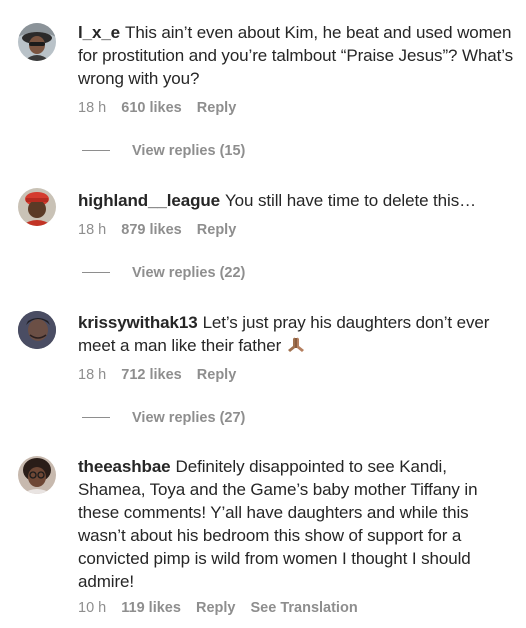 Image resolution: width=526 pixels, height=628 pixels. What do you see at coordinates (304, 608) in the screenshot?
I see `see-translation-button: See Translation` at bounding box center [304, 608].